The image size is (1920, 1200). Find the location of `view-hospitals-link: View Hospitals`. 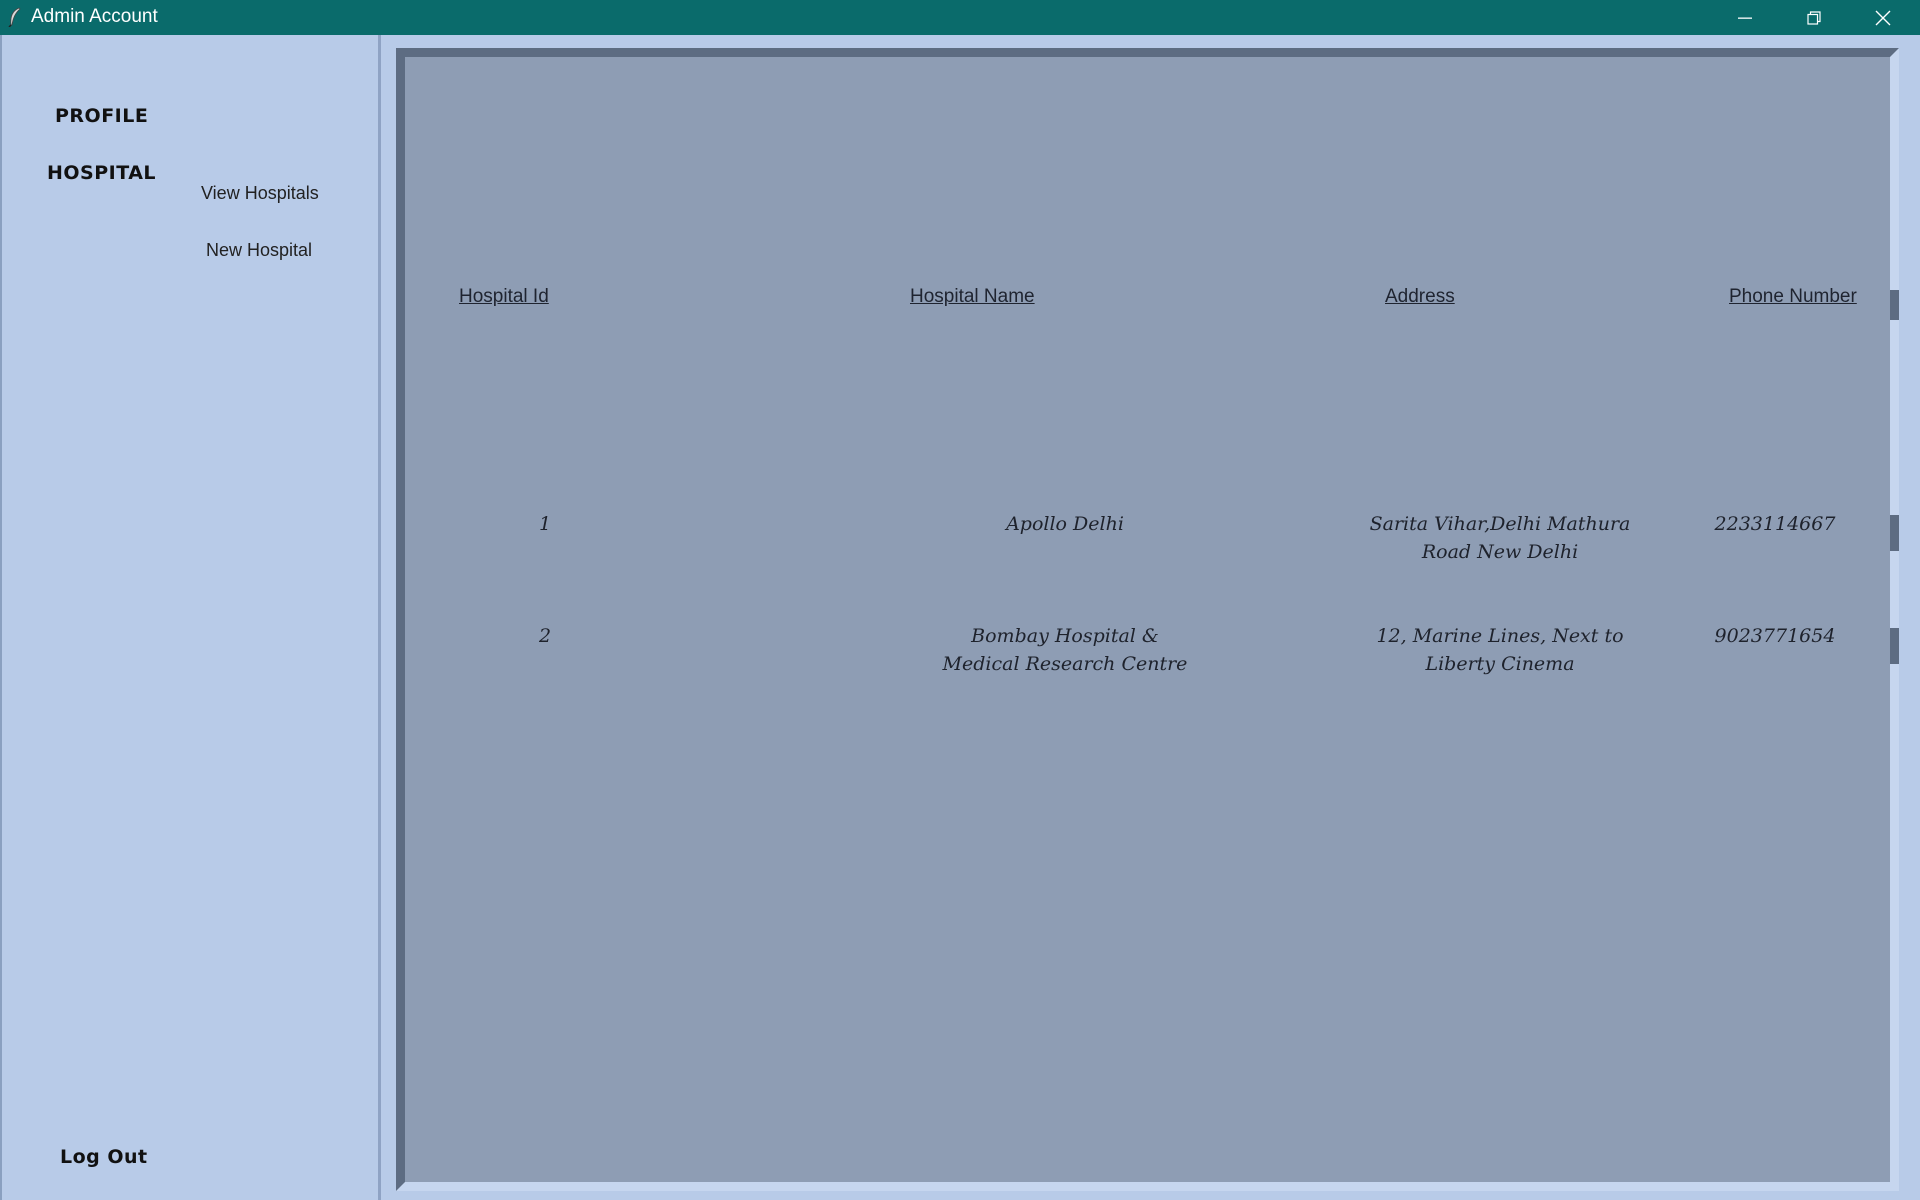

view-hospitals-link: View Hospitals is located at coordinates (260, 193).